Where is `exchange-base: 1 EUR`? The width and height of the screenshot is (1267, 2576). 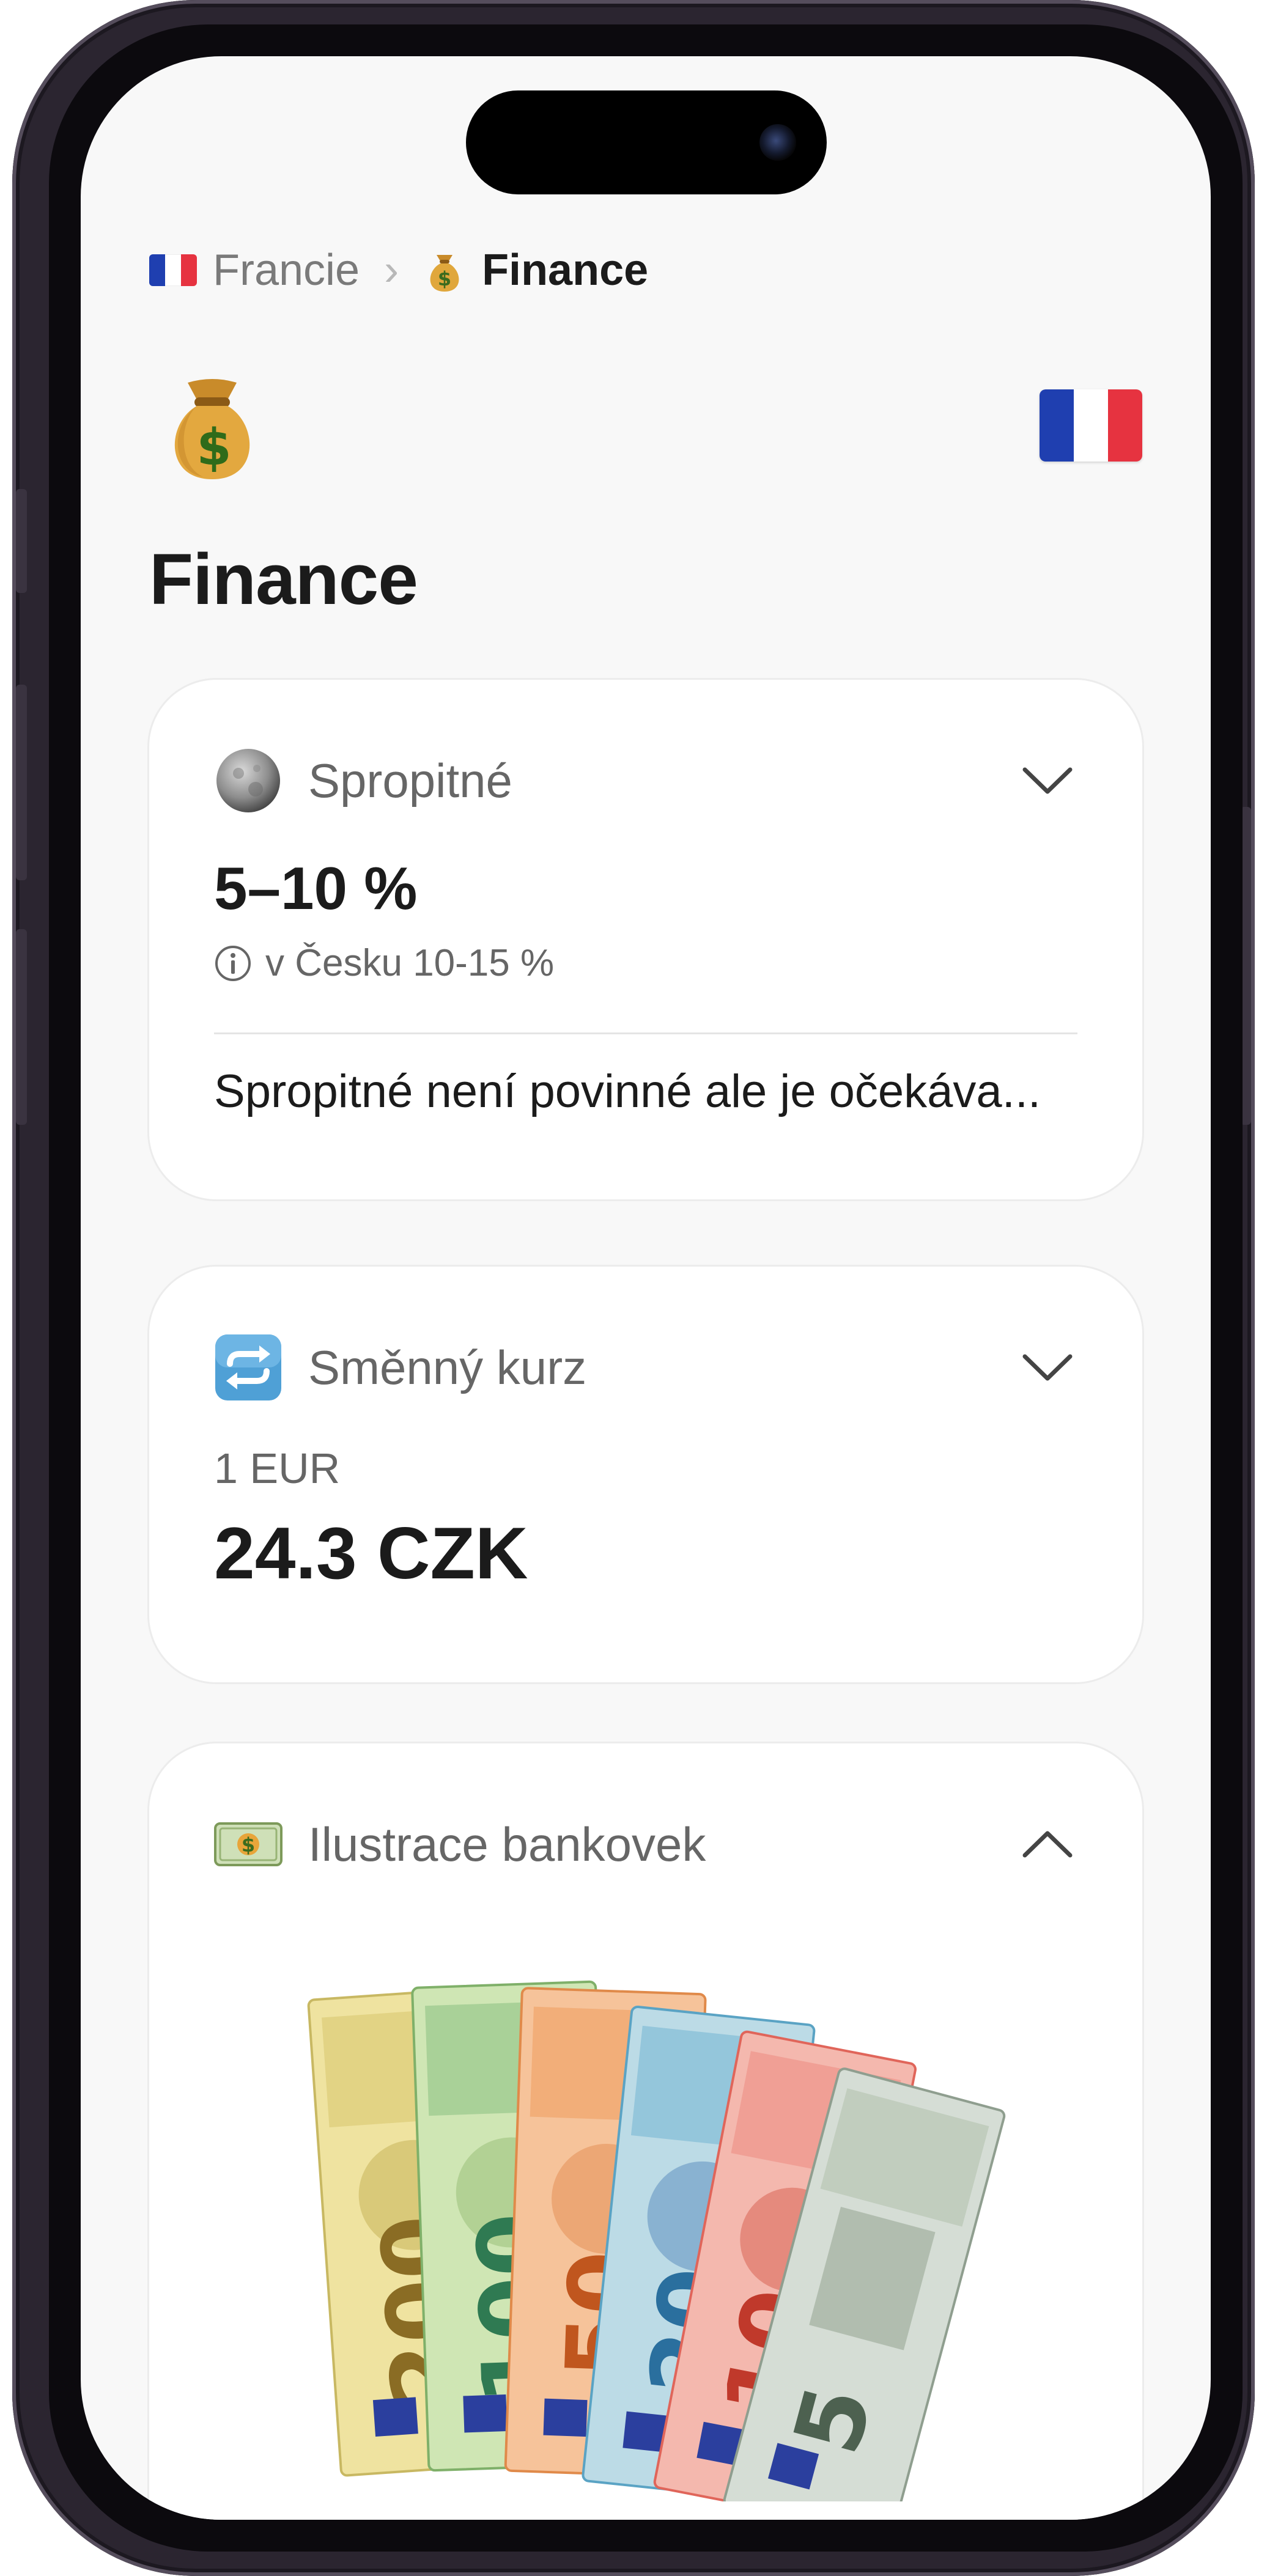 exchange-base: 1 EUR is located at coordinates (277, 1468).